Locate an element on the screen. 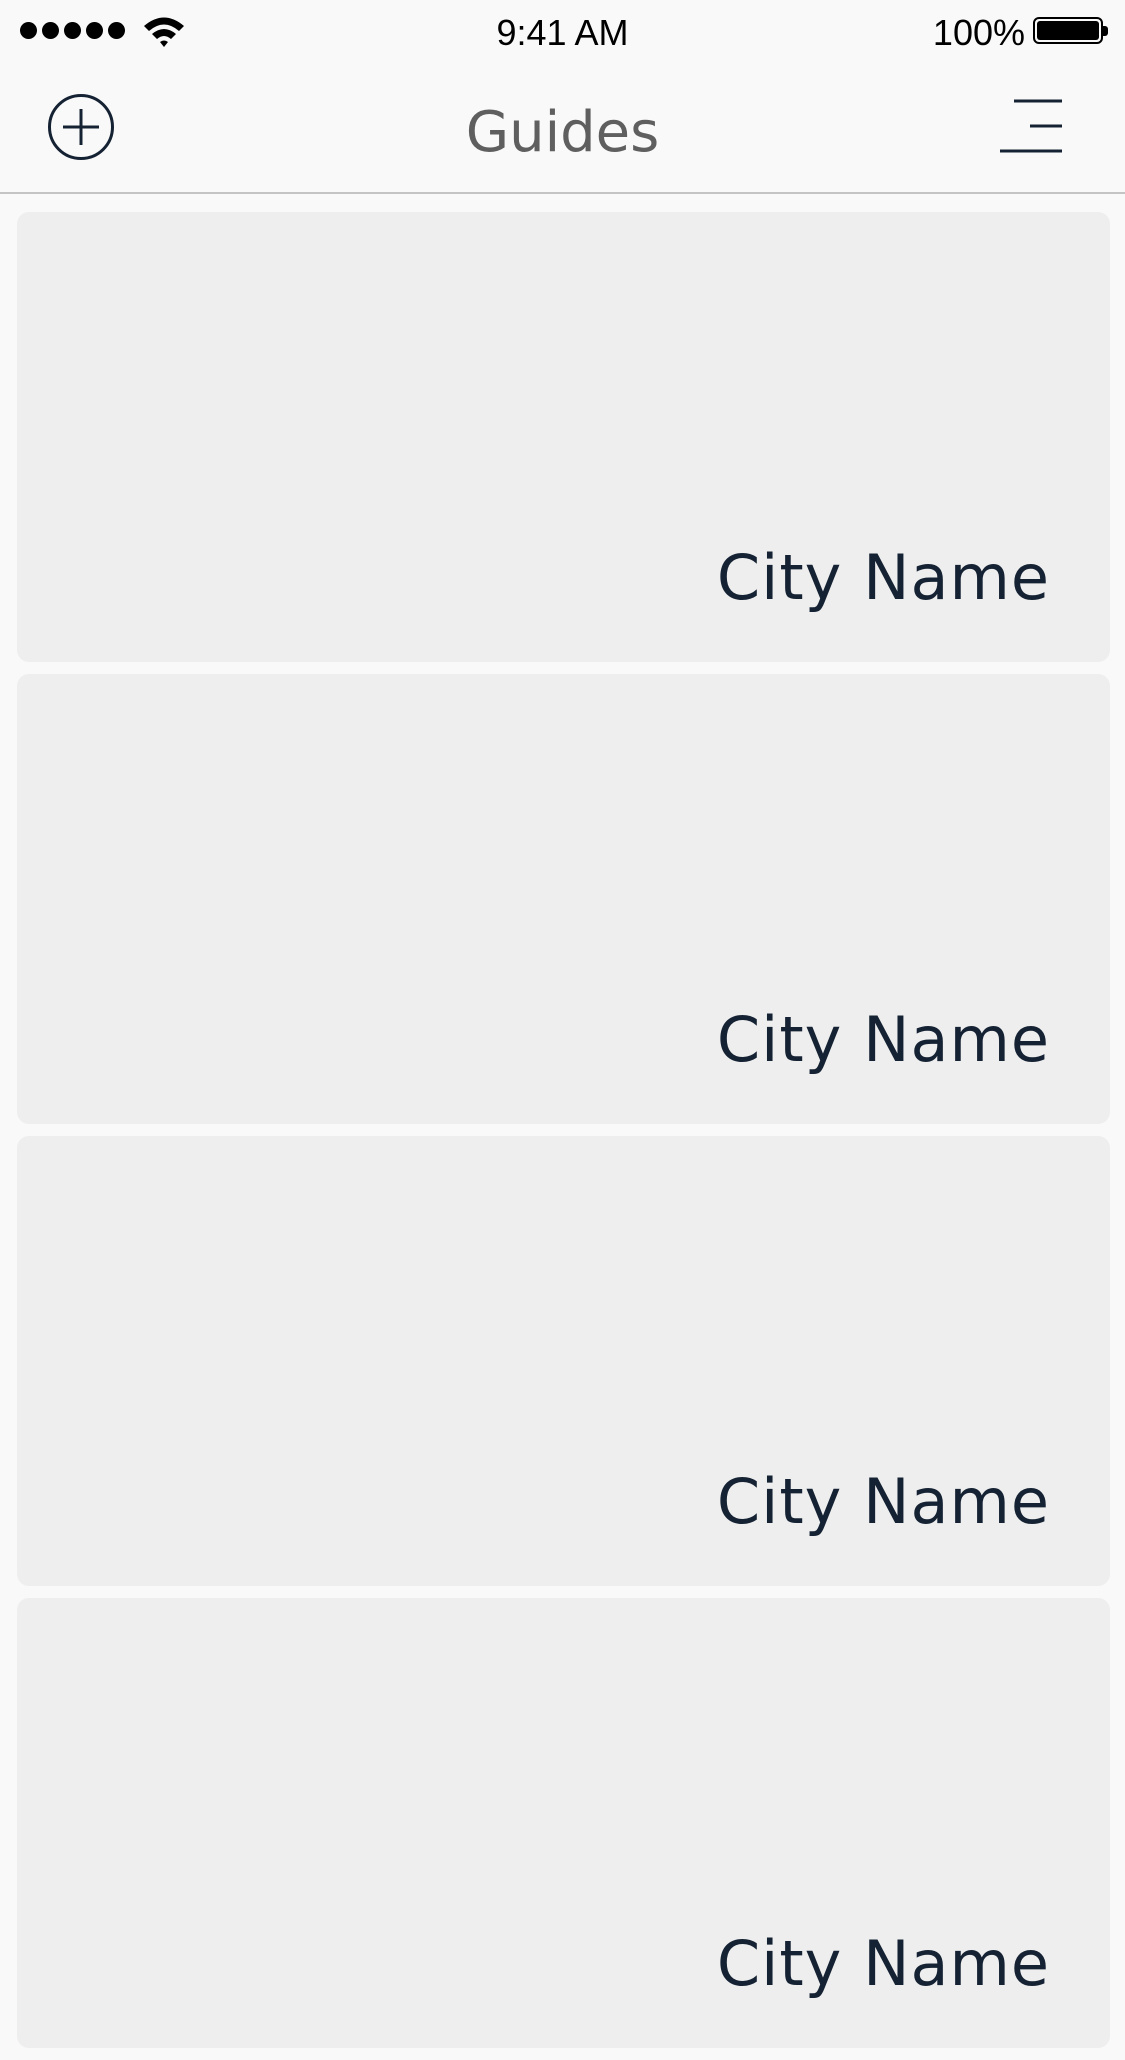 The height and width of the screenshot is (2060, 1125). battery-icon is located at coordinates (1070, 30).